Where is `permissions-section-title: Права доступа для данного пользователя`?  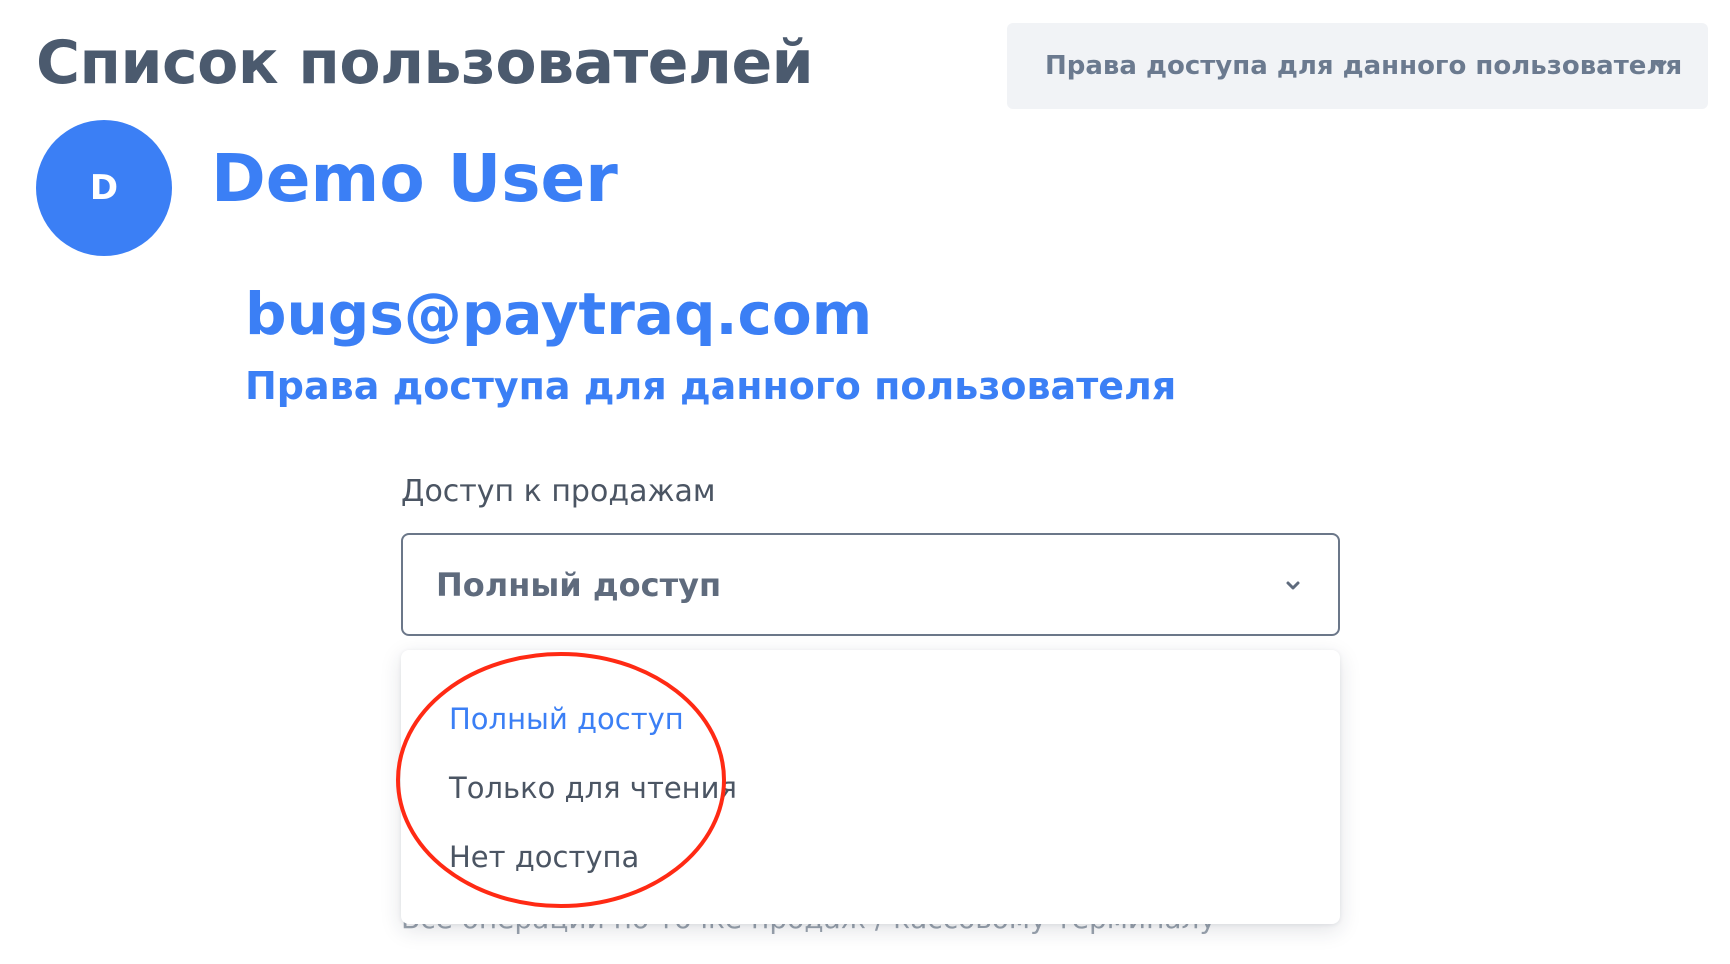
permissions-section-title: Права доступа для данного пользователя is located at coordinates (711, 386).